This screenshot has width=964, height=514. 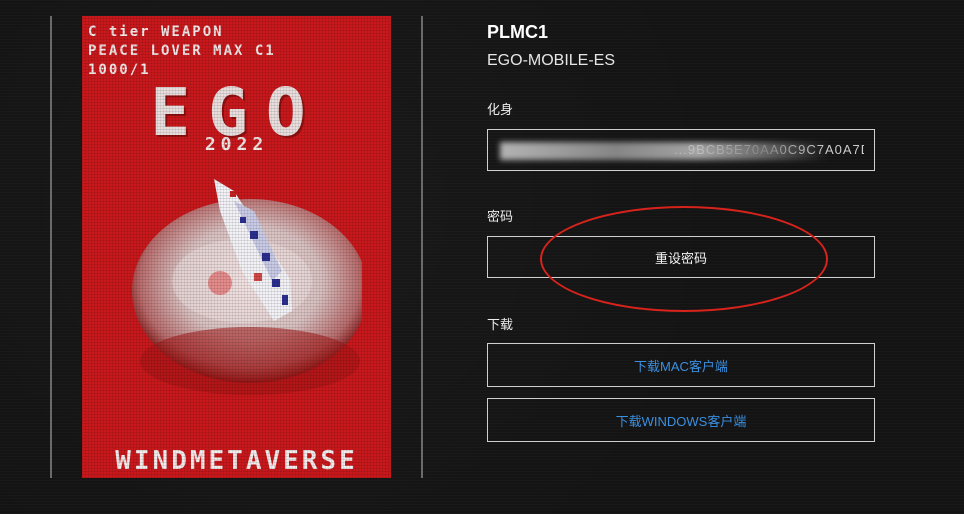 What do you see at coordinates (156, 32) in the screenshot?
I see `poster-tier-text: C tier WEAPON` at bounding box center [156, 32].